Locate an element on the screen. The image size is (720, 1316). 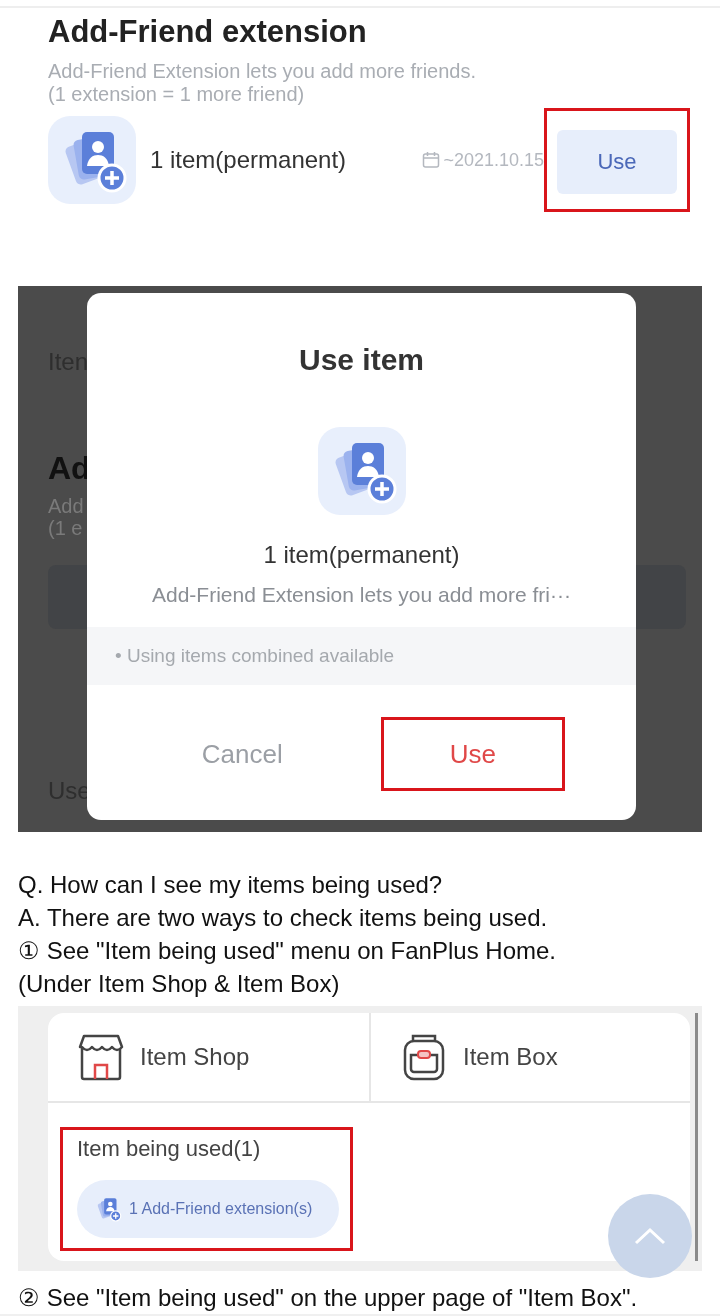
item-chip: 1 Add-Friend extension(s) is located at coordinates (208, 1209).